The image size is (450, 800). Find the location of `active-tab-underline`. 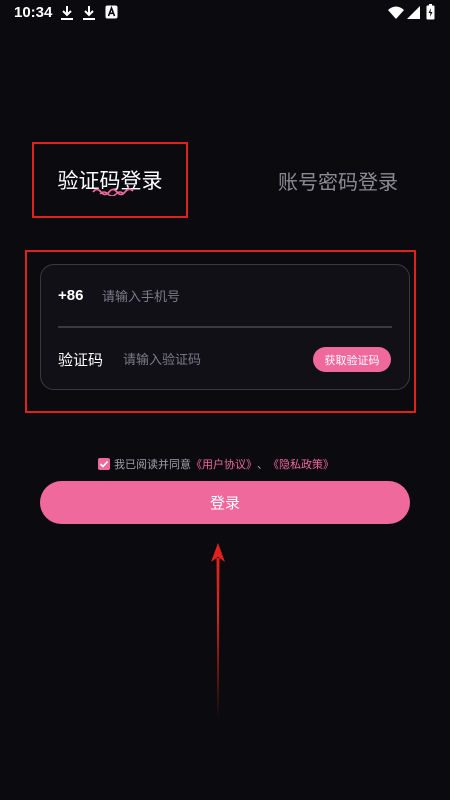

active-tab-underline is located at coordinates (113, 192).